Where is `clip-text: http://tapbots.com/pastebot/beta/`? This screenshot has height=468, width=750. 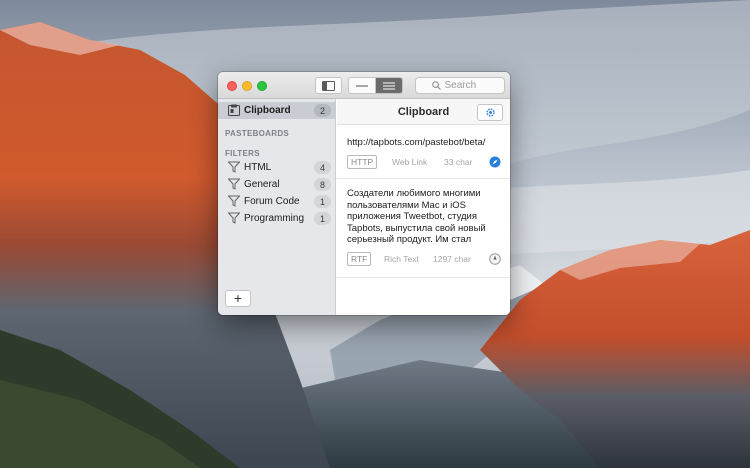 clip-text: http://tapbots.com/pastebot/beta/ is located at coordinates (416, 142).